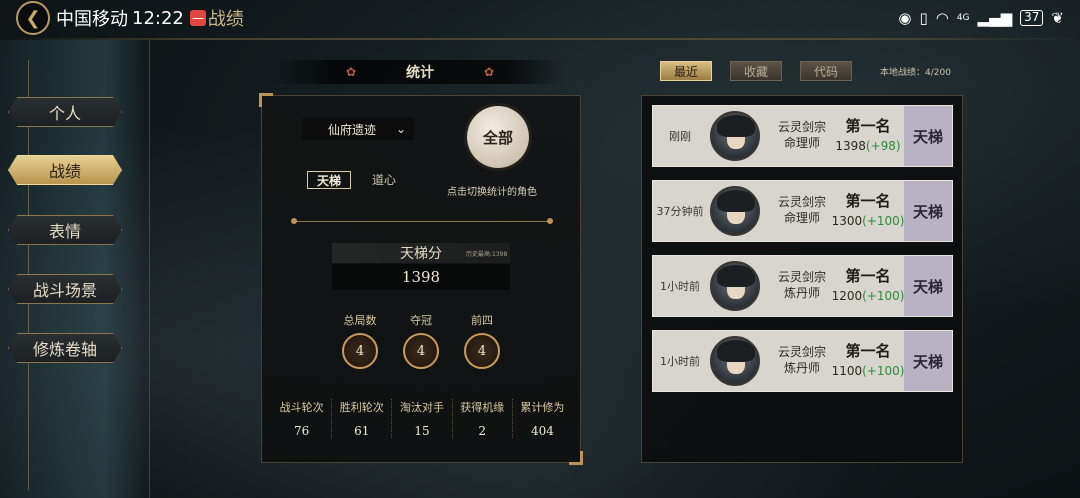  Describe the element at coordinates (915, 73) in the screenshot. I see `local-record-count: 本地战绩：4/200` at that location.